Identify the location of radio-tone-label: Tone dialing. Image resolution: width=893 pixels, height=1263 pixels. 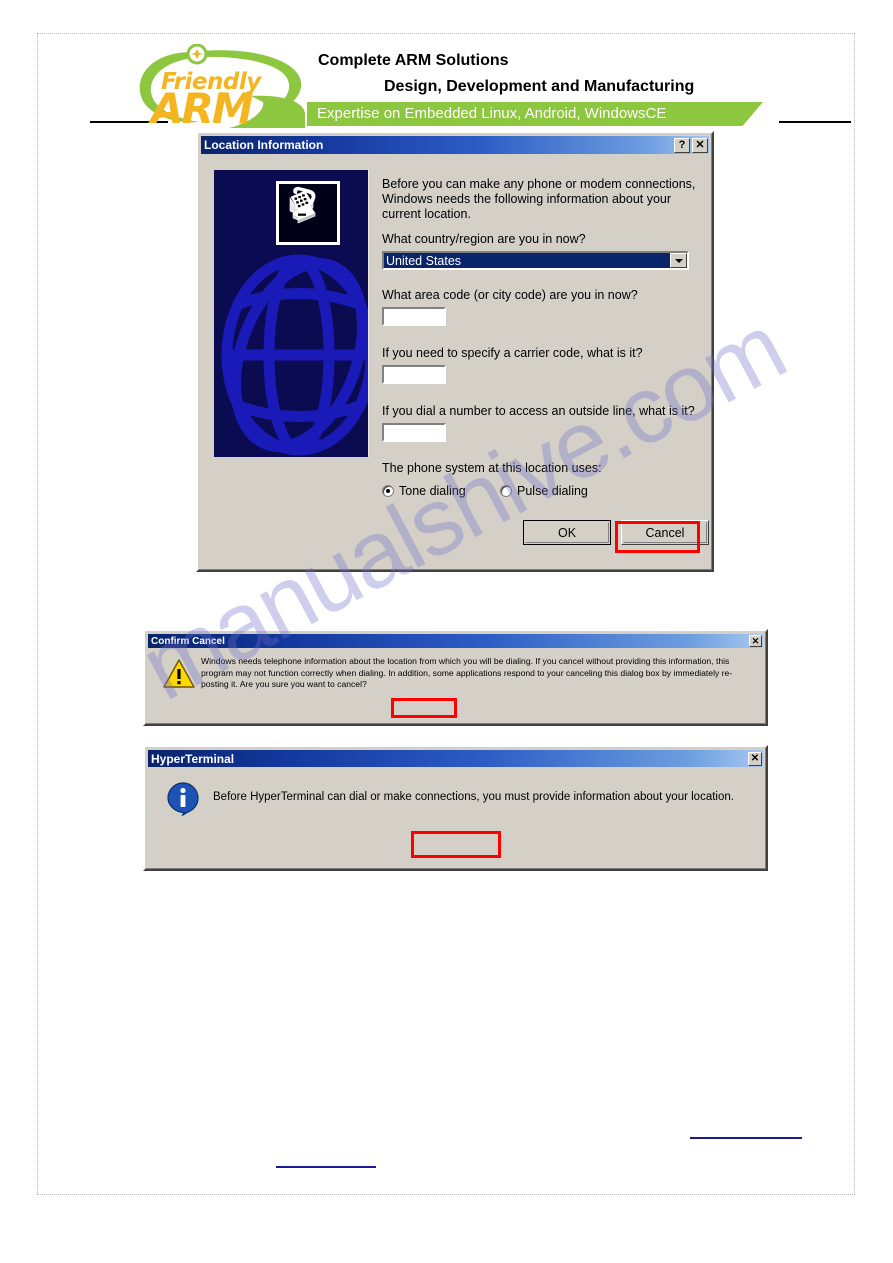
(432, 491).